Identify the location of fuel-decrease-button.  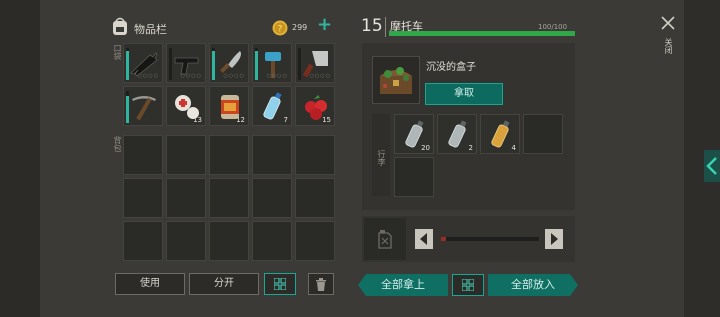
(424, 239).